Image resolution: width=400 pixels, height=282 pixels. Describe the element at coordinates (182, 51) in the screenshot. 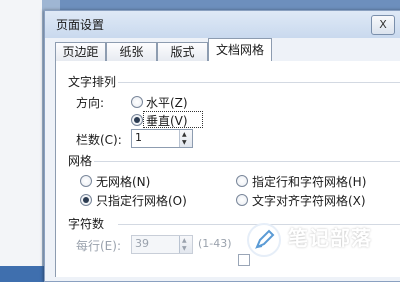

I see `tab-layout: 版式` at that location.